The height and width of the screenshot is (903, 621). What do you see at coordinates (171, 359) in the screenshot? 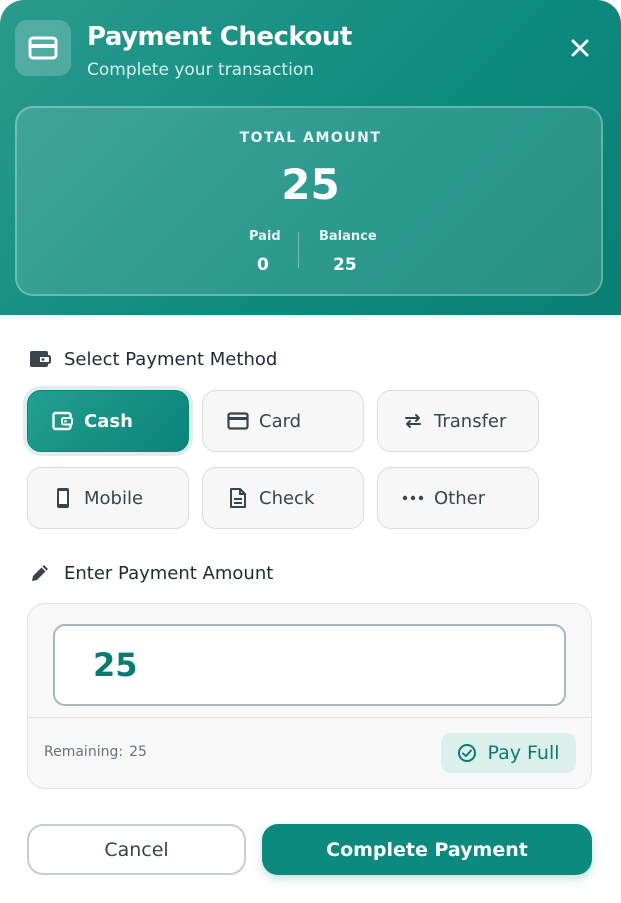
I see `payment-method-title: Select Payment Method` at bounding box center [171, 359].